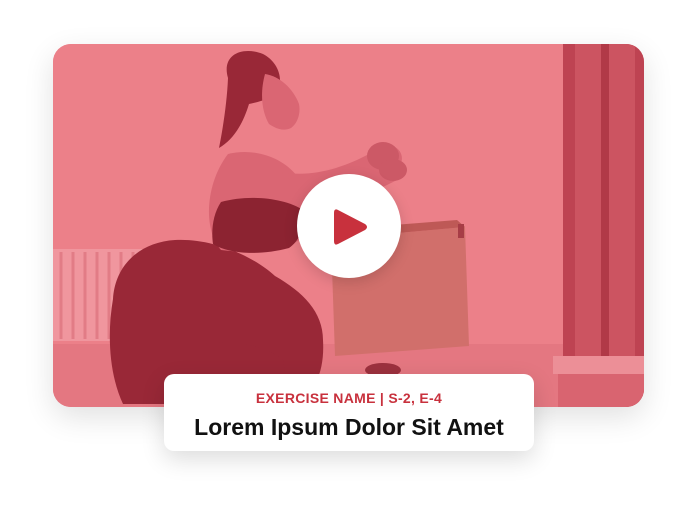 The image size is (697, 527). I want to click on play-button, so click(349, 226).